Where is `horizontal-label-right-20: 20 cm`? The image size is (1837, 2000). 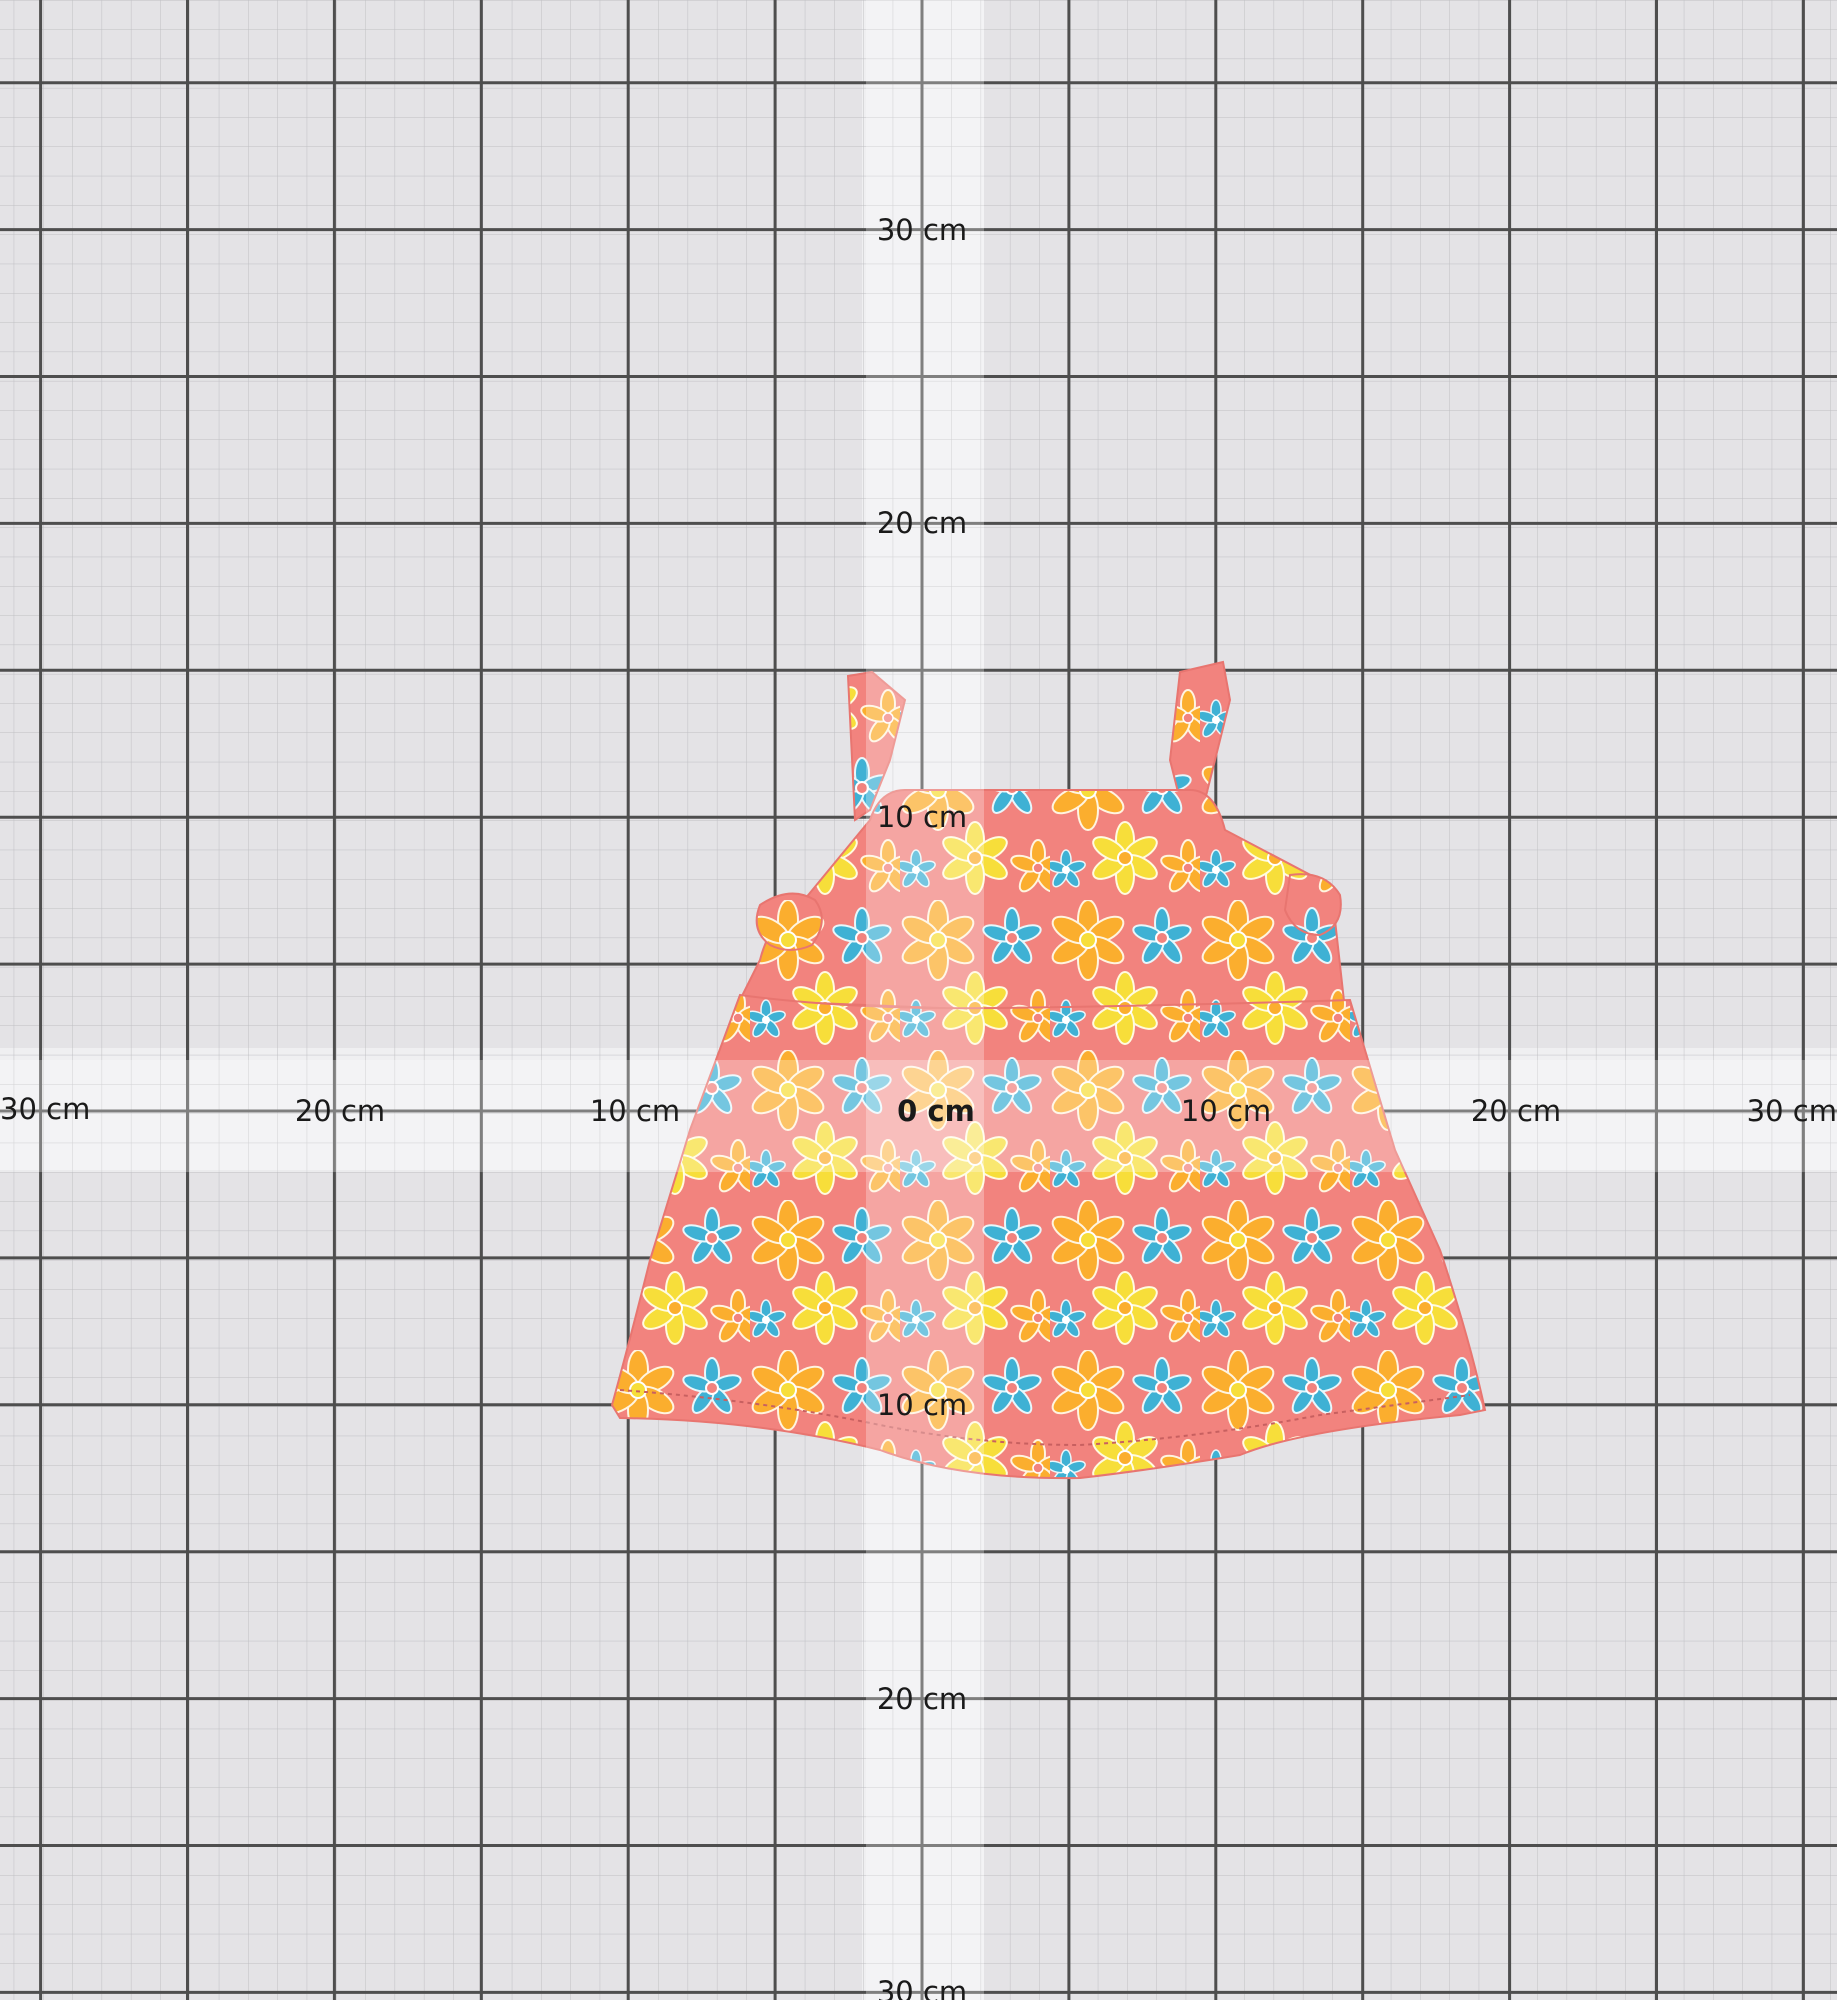 horizontal-label-right-20: 20 cm is located at coordinates (1516, 1111).